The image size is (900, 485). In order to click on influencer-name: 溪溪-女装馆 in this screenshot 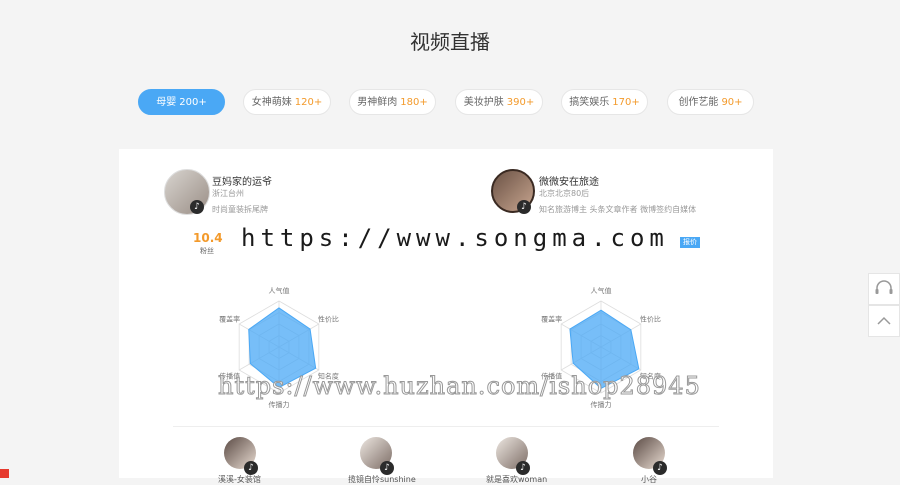, I will do `click(239, 479)`.